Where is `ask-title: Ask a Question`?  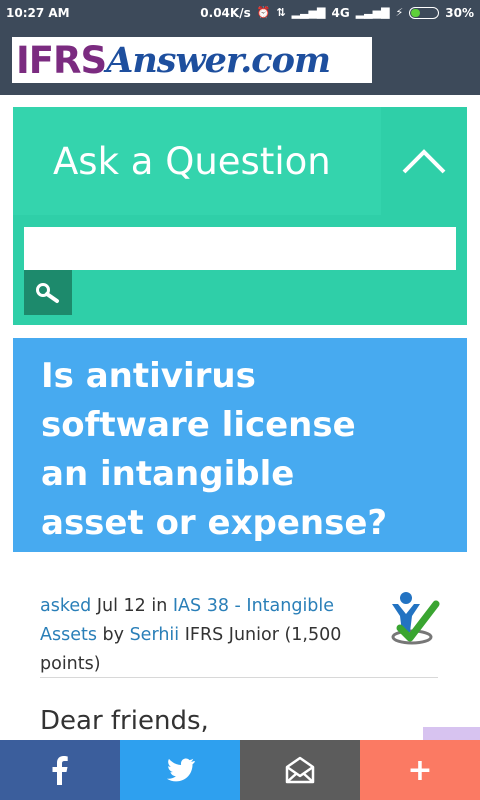 ask-title: Ask a Question is located at coordinates (192, 161).